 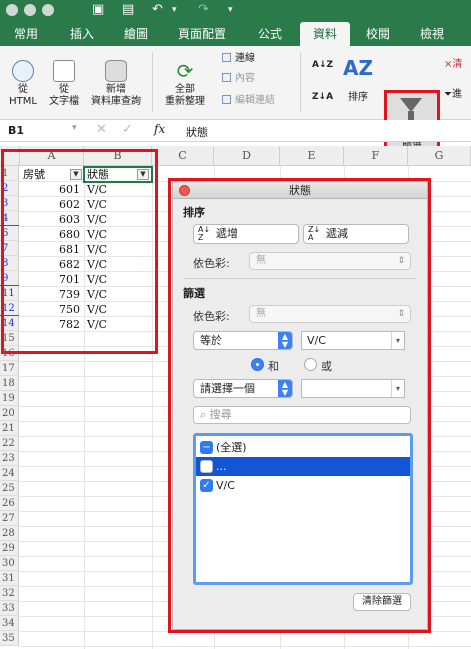 What do you see at coordinates (174, 10) in the screenshot?
I see `undo-dropdown-icon: ▾` at bounding box center [174, 10].